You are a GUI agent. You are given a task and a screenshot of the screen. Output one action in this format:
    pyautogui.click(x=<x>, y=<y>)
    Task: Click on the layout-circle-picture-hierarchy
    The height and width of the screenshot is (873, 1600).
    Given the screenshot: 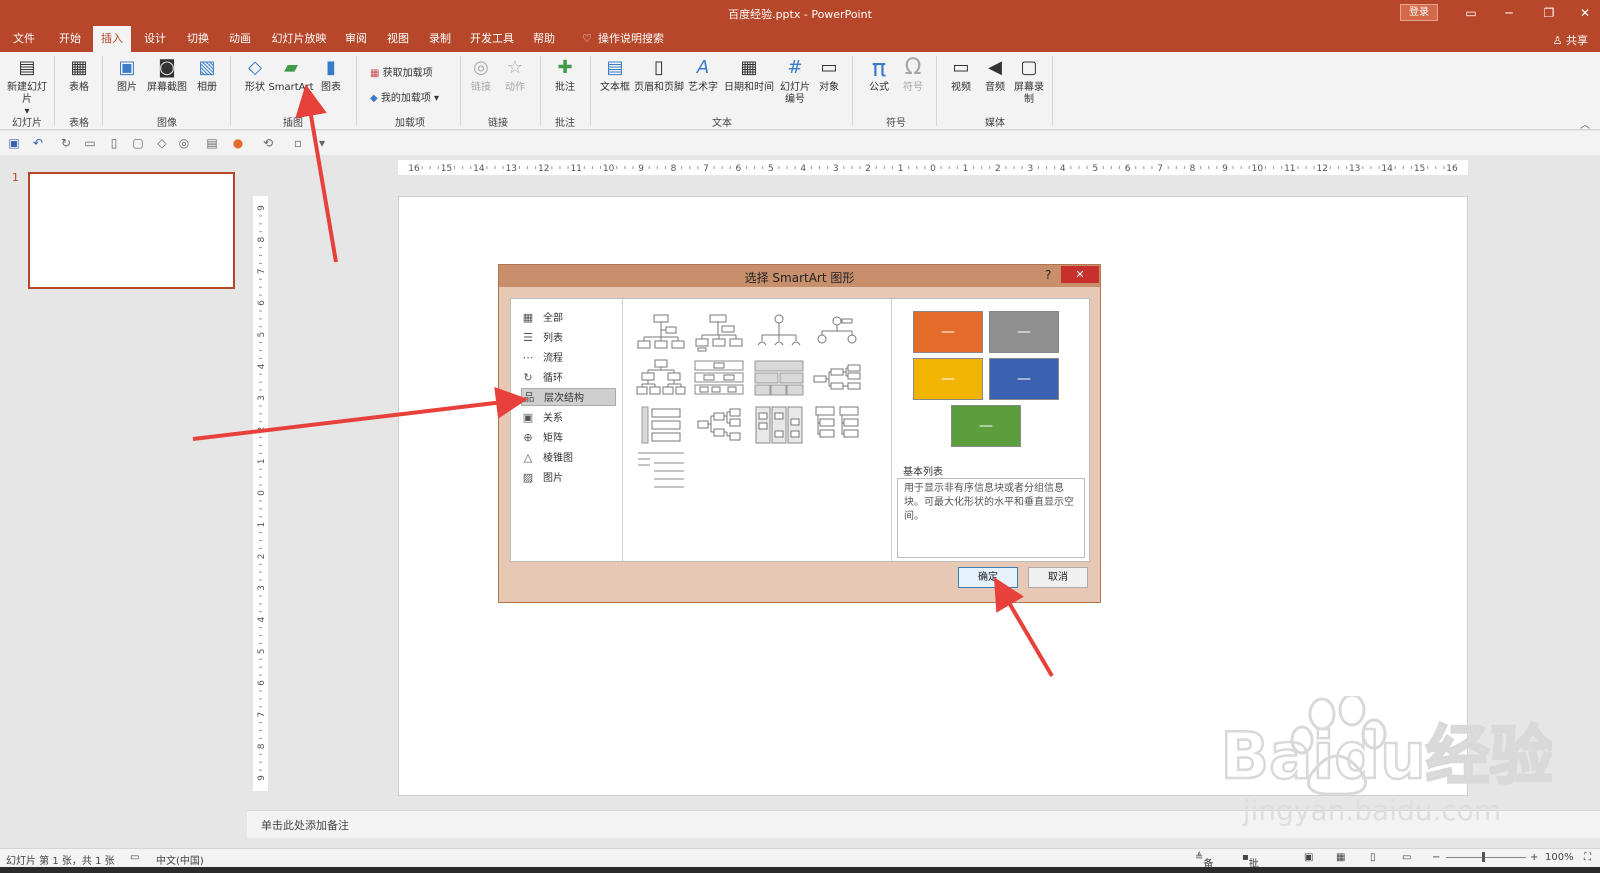 What is the action you would take?
    pyautogui.click(x=837, y=333)
    